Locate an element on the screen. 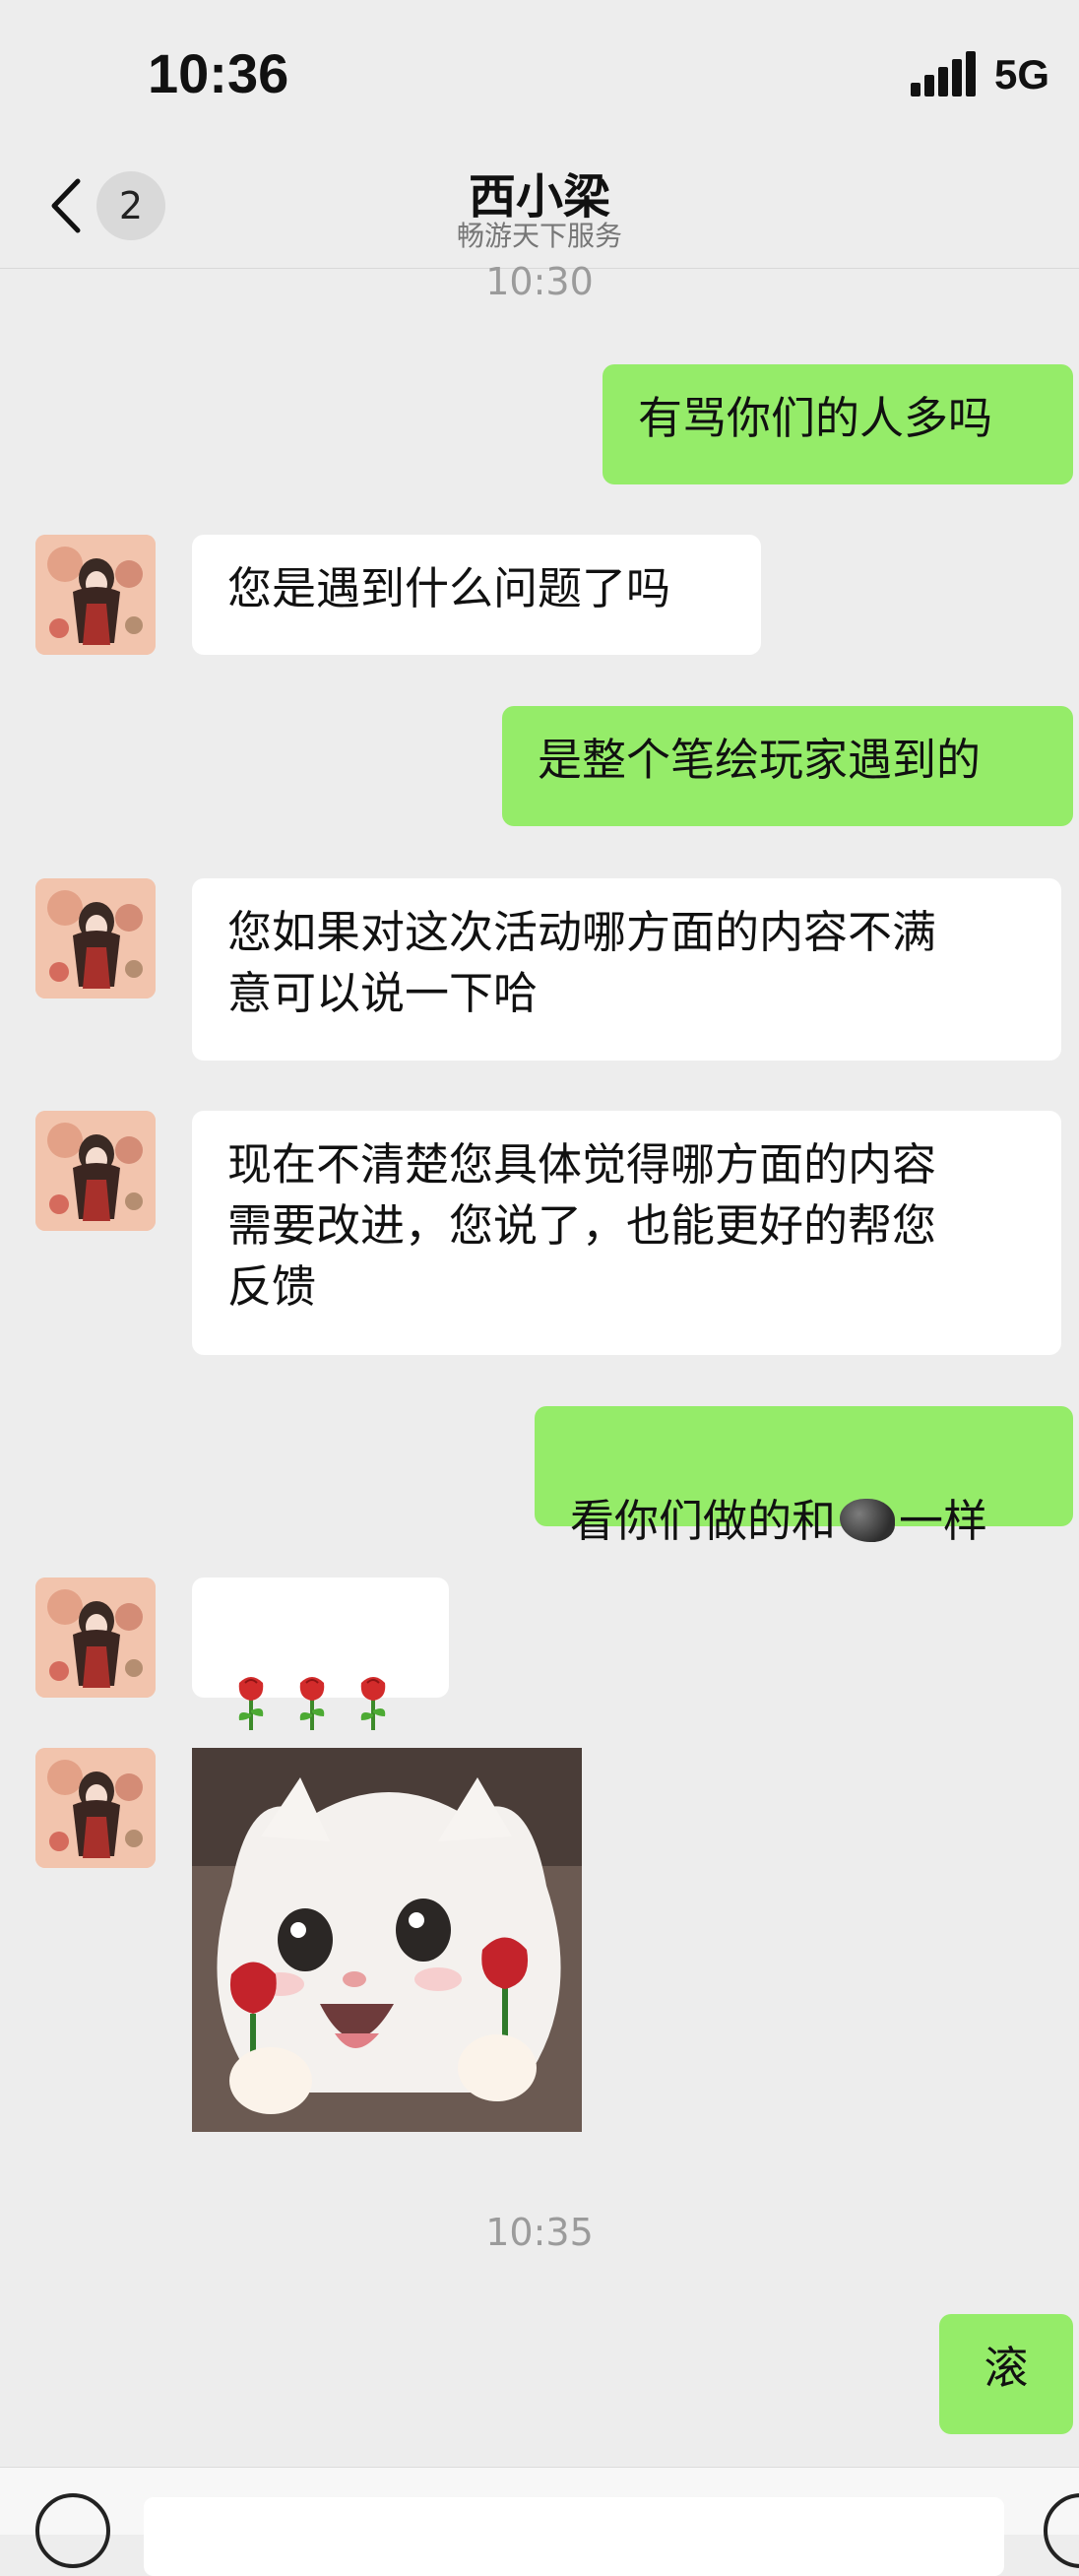 The width and height of the screenshot is (1079, 2576). timestamp: 10:35 is located at coordinates (539, 2232).